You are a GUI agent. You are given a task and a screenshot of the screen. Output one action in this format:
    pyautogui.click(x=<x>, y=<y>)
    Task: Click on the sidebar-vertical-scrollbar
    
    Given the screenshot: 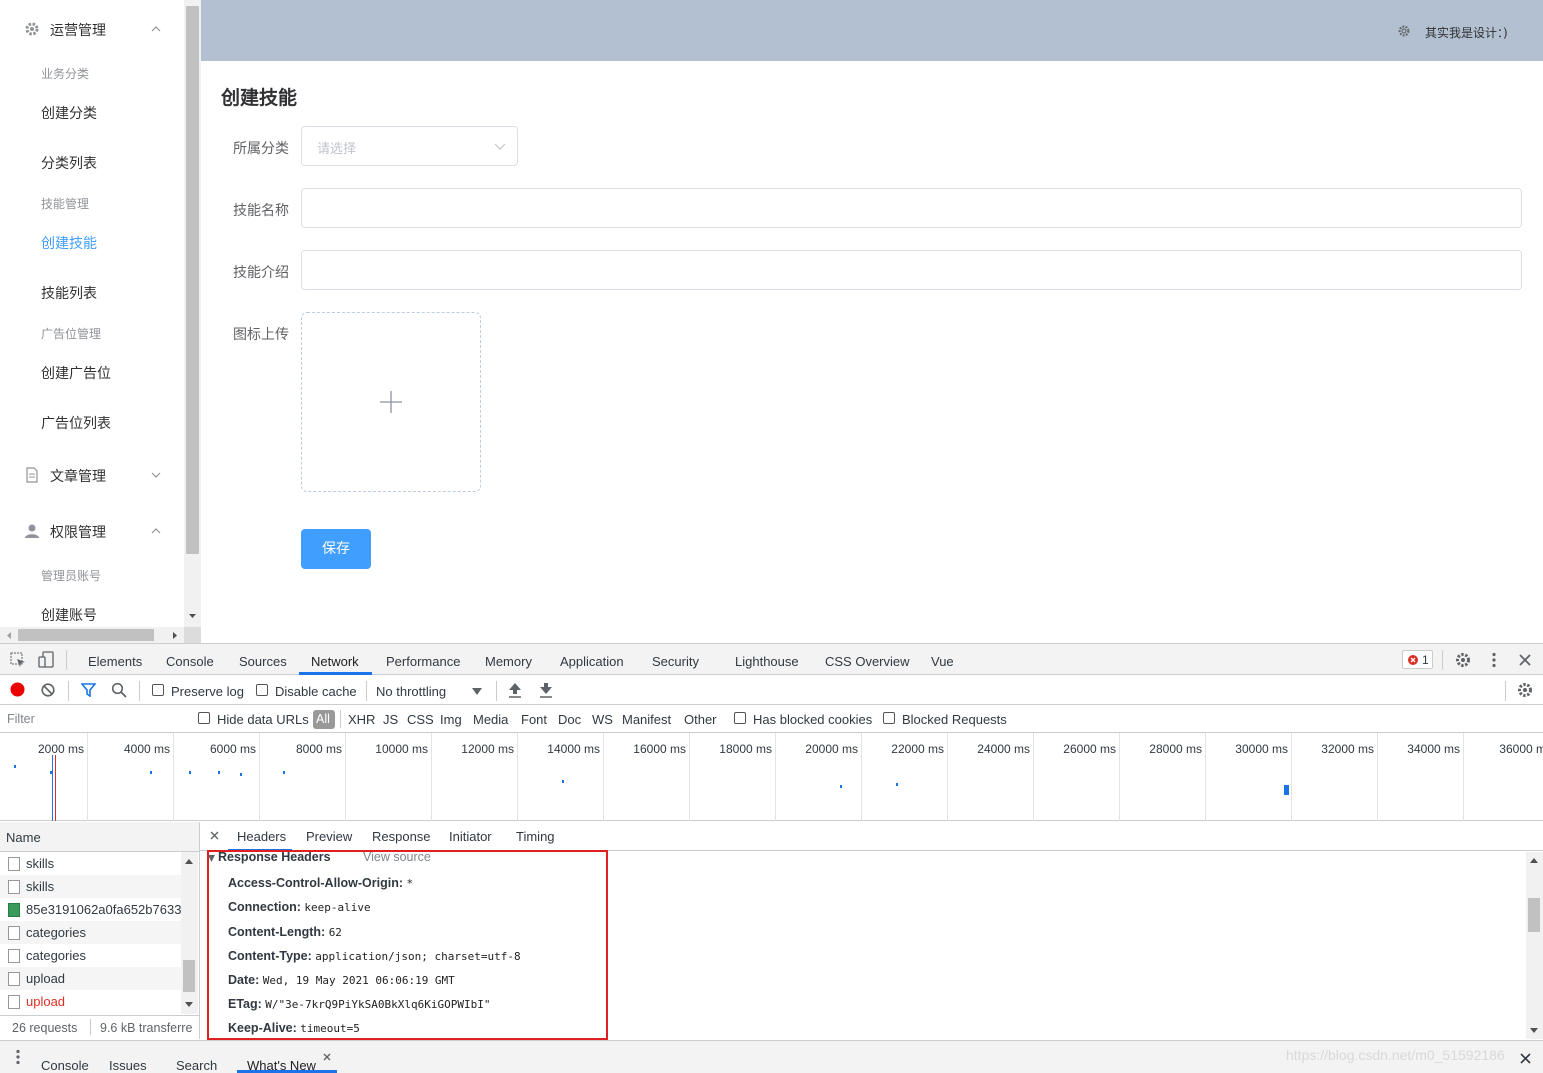 What is the action you would take?
    pyautogui.click(x=192, y=313)
    